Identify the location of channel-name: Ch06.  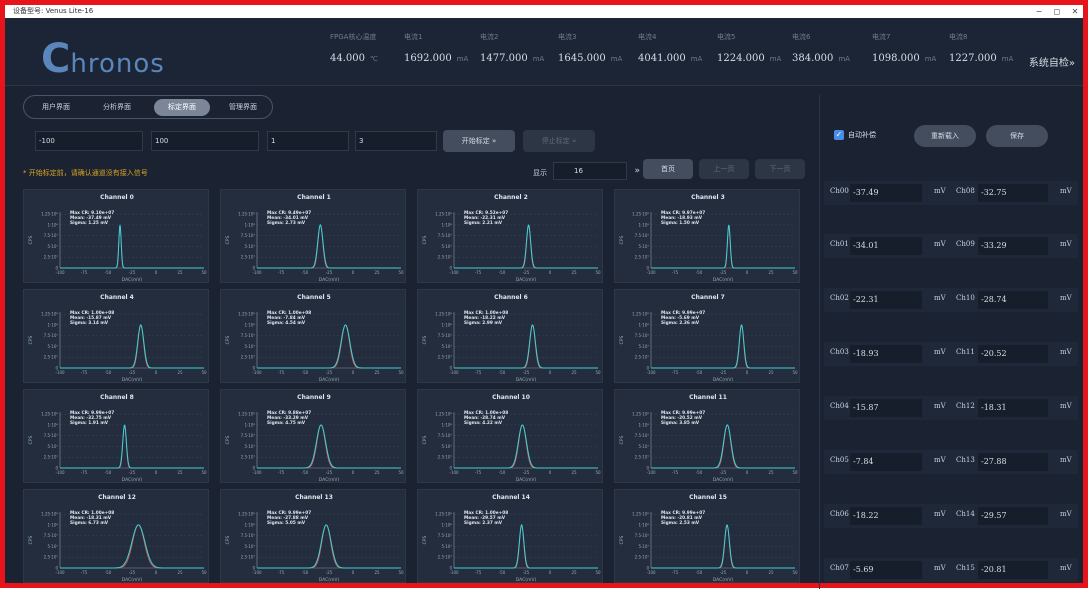
(839, 514).